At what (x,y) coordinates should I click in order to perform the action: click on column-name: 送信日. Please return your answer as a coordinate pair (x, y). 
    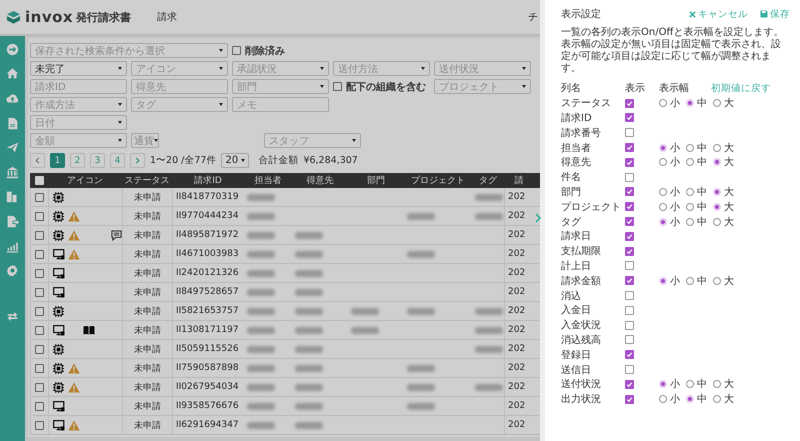
    Looking at the image, I should click on (576, 370).